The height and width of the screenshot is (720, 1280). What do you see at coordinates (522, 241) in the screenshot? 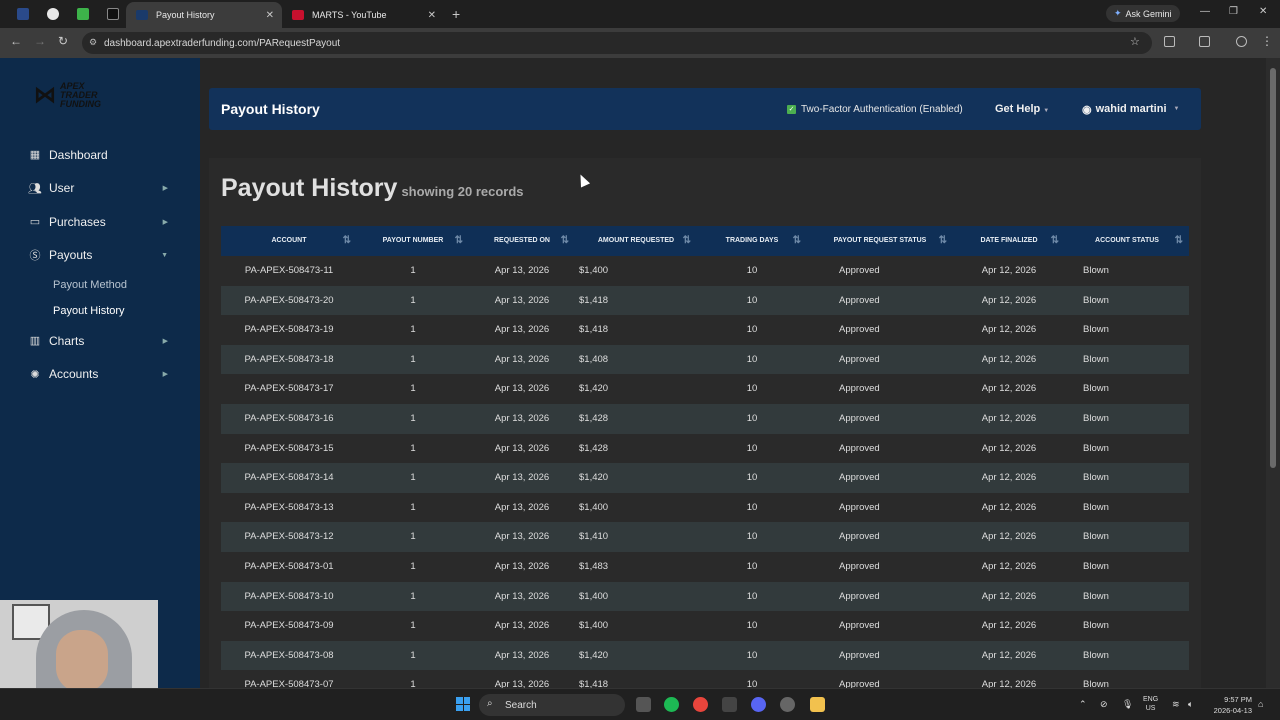
I see `column-header: REQUESTED ON ⇅` at bounding box center [522, 241].